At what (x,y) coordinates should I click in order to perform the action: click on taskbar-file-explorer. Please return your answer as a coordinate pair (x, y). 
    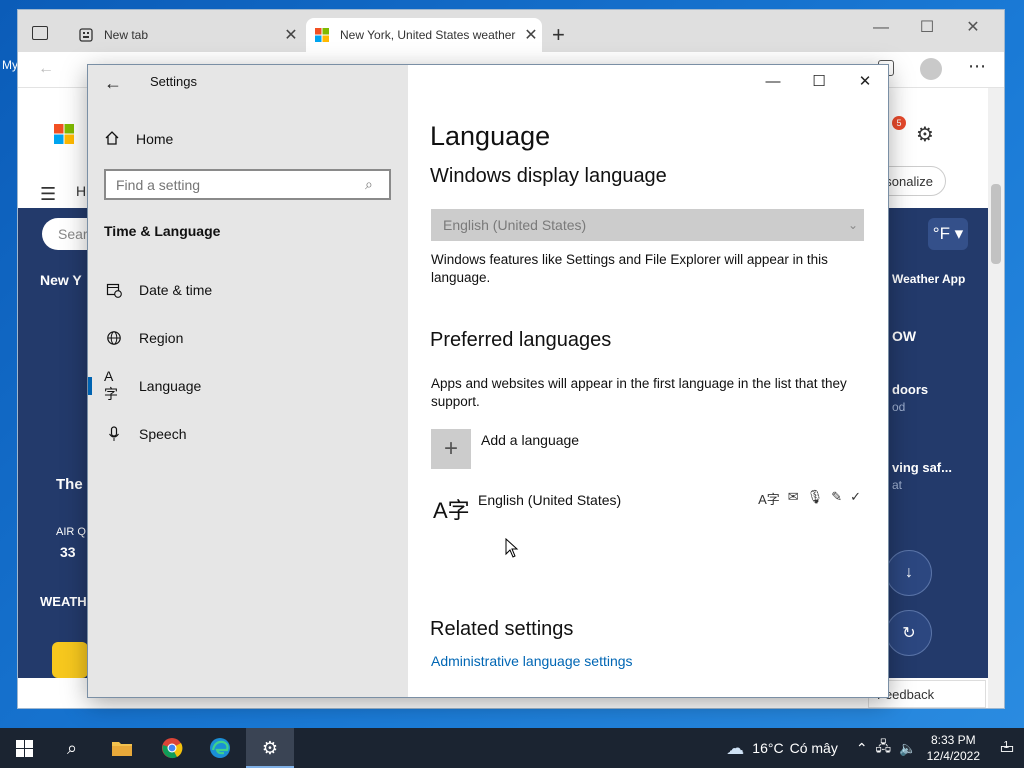
    Looking at the image, I should click on (122, 748).